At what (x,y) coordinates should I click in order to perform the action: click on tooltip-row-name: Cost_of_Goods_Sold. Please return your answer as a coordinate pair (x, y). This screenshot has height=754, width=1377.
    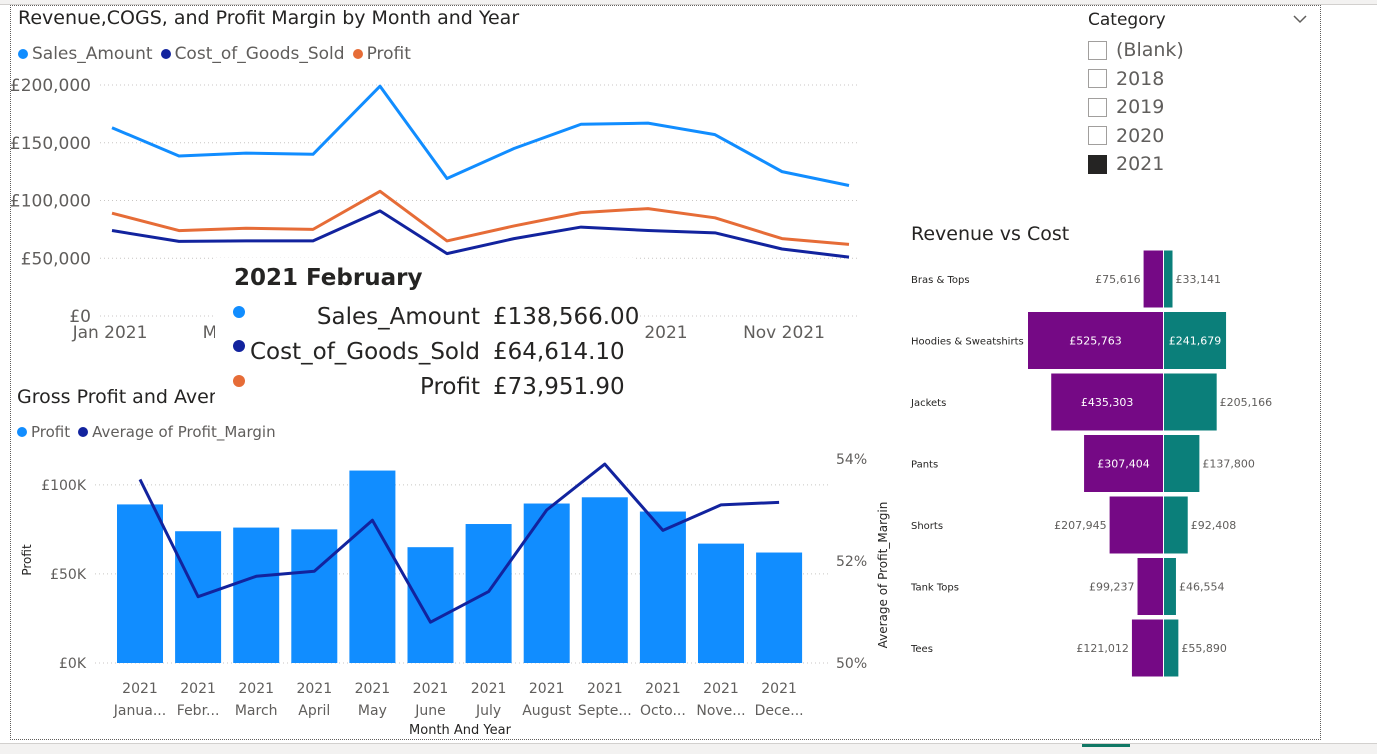
    Looking at the image, I should click on (364, 352).